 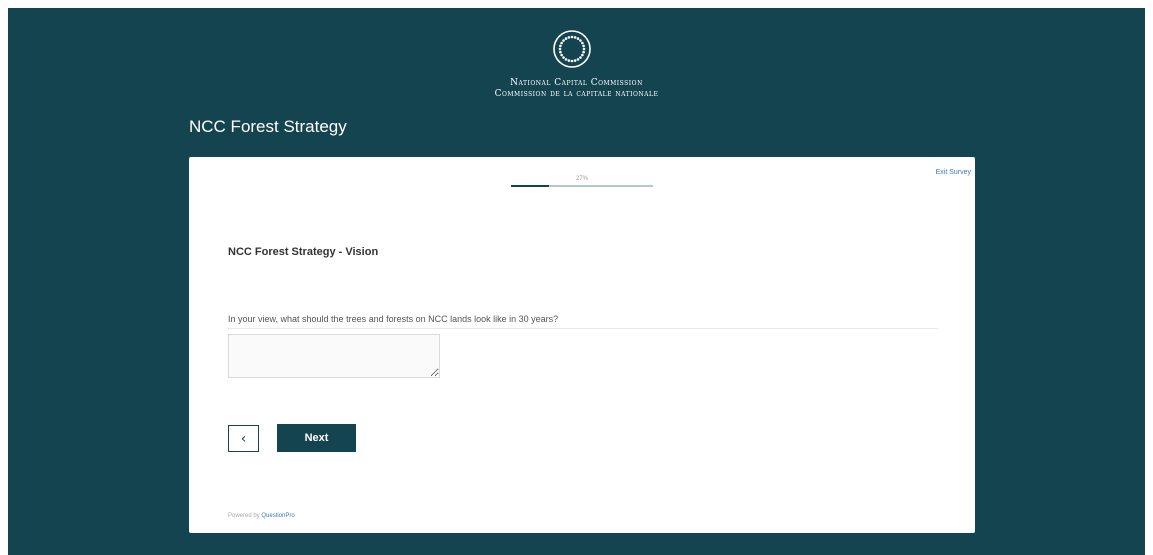 What do you see at coordinates (303, 252) in the screenshot?
I see `section-title: NCC Forest Strategy - Vision` at bounding box center [303, 252].